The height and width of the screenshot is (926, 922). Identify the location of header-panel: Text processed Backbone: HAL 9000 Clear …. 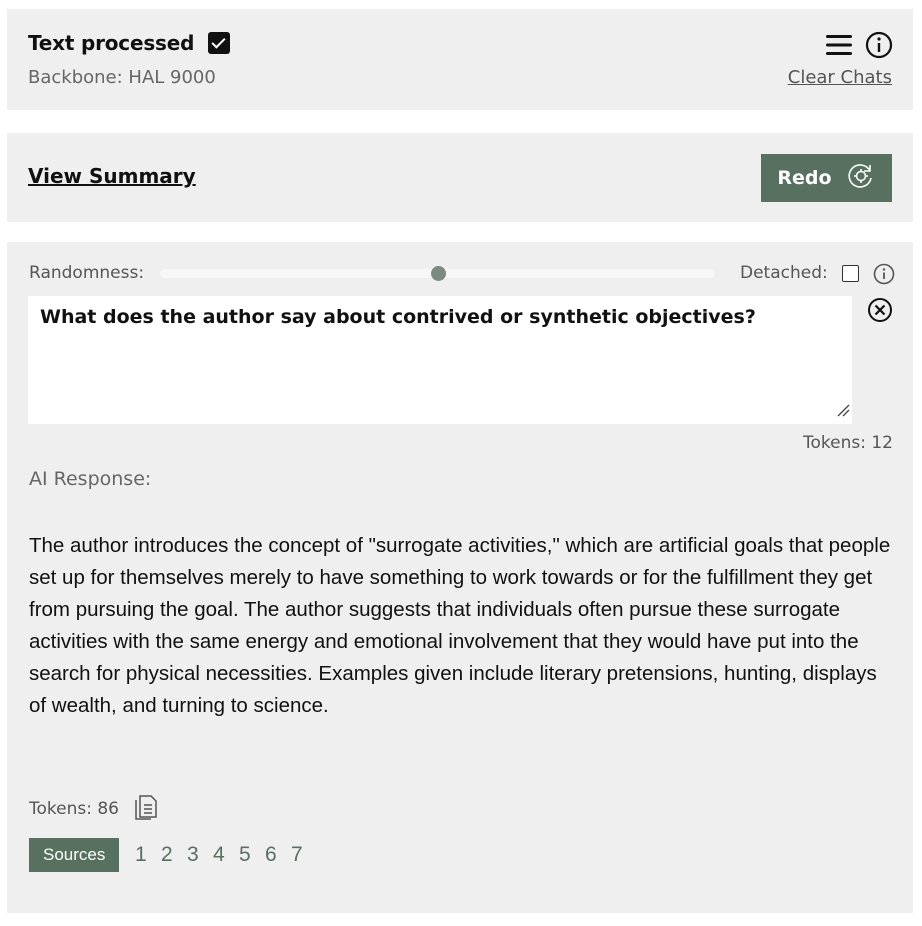
(460, 59).